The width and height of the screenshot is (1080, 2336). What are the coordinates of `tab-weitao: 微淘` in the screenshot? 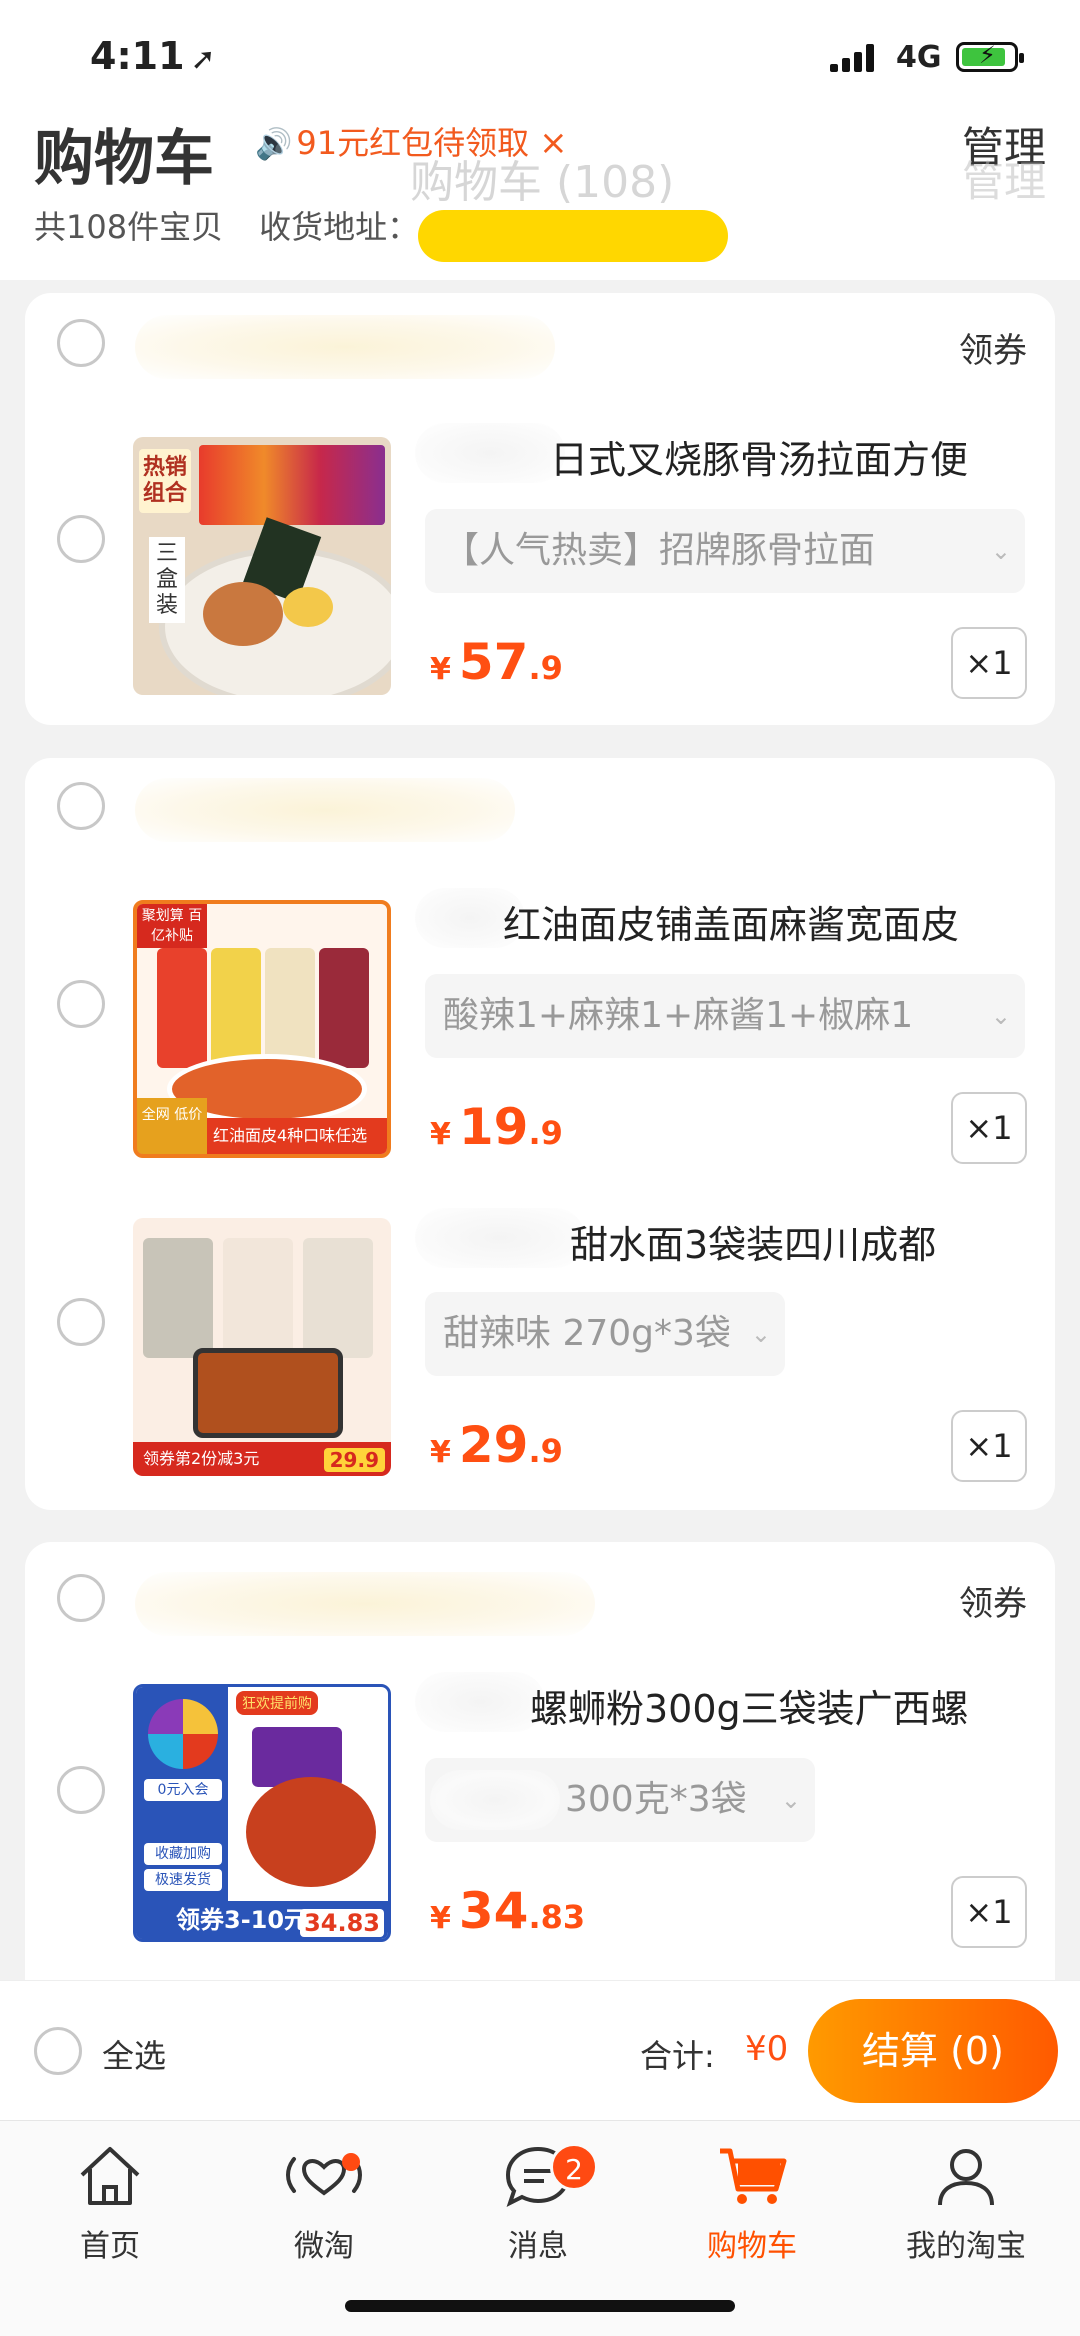 It's located at (324, 2198).